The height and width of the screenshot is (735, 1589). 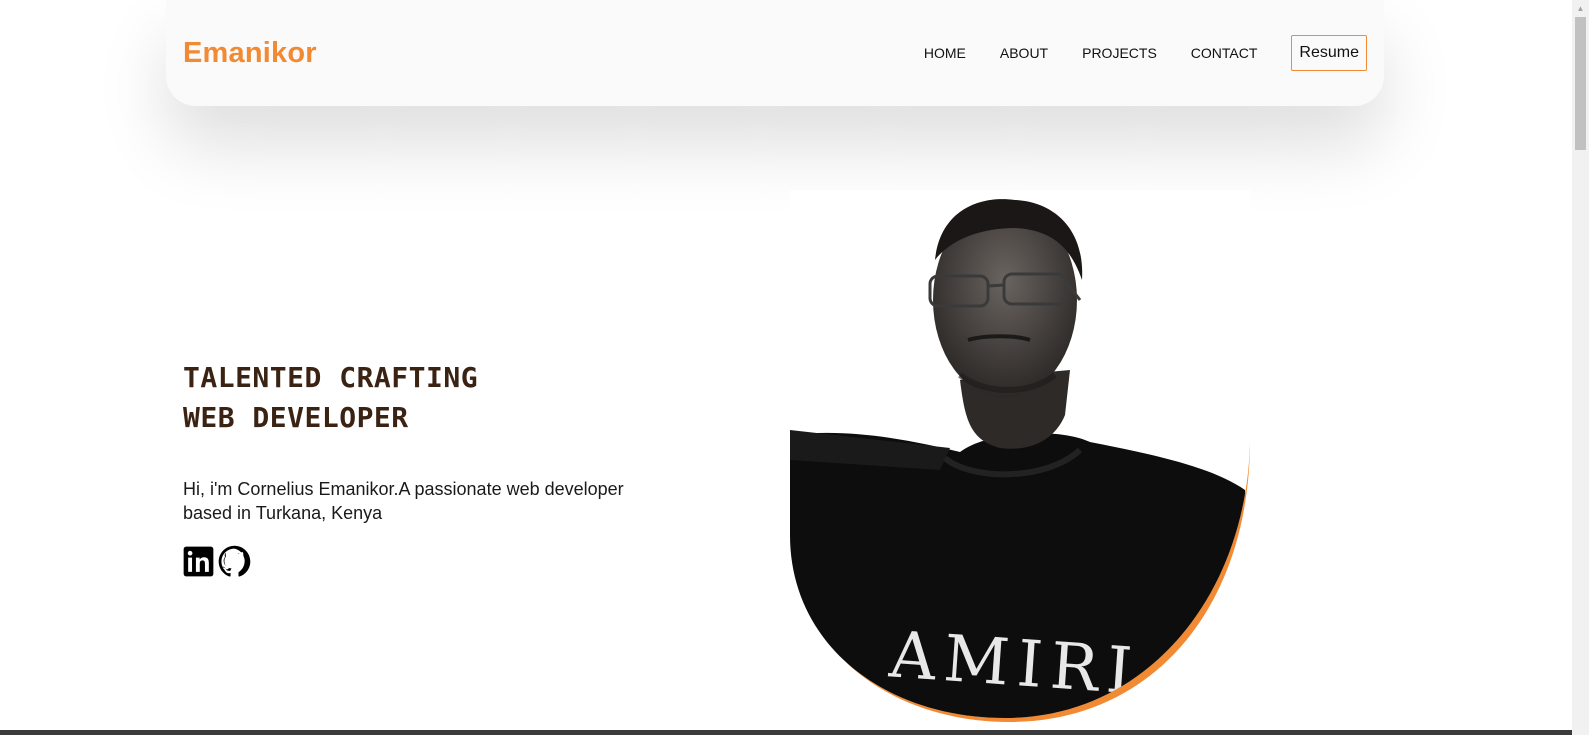 What do you see at coordinates (1580, 367) in the screenshot?
I see `vertical-scrollbar: ▲` at bounding box center [1580, 367].